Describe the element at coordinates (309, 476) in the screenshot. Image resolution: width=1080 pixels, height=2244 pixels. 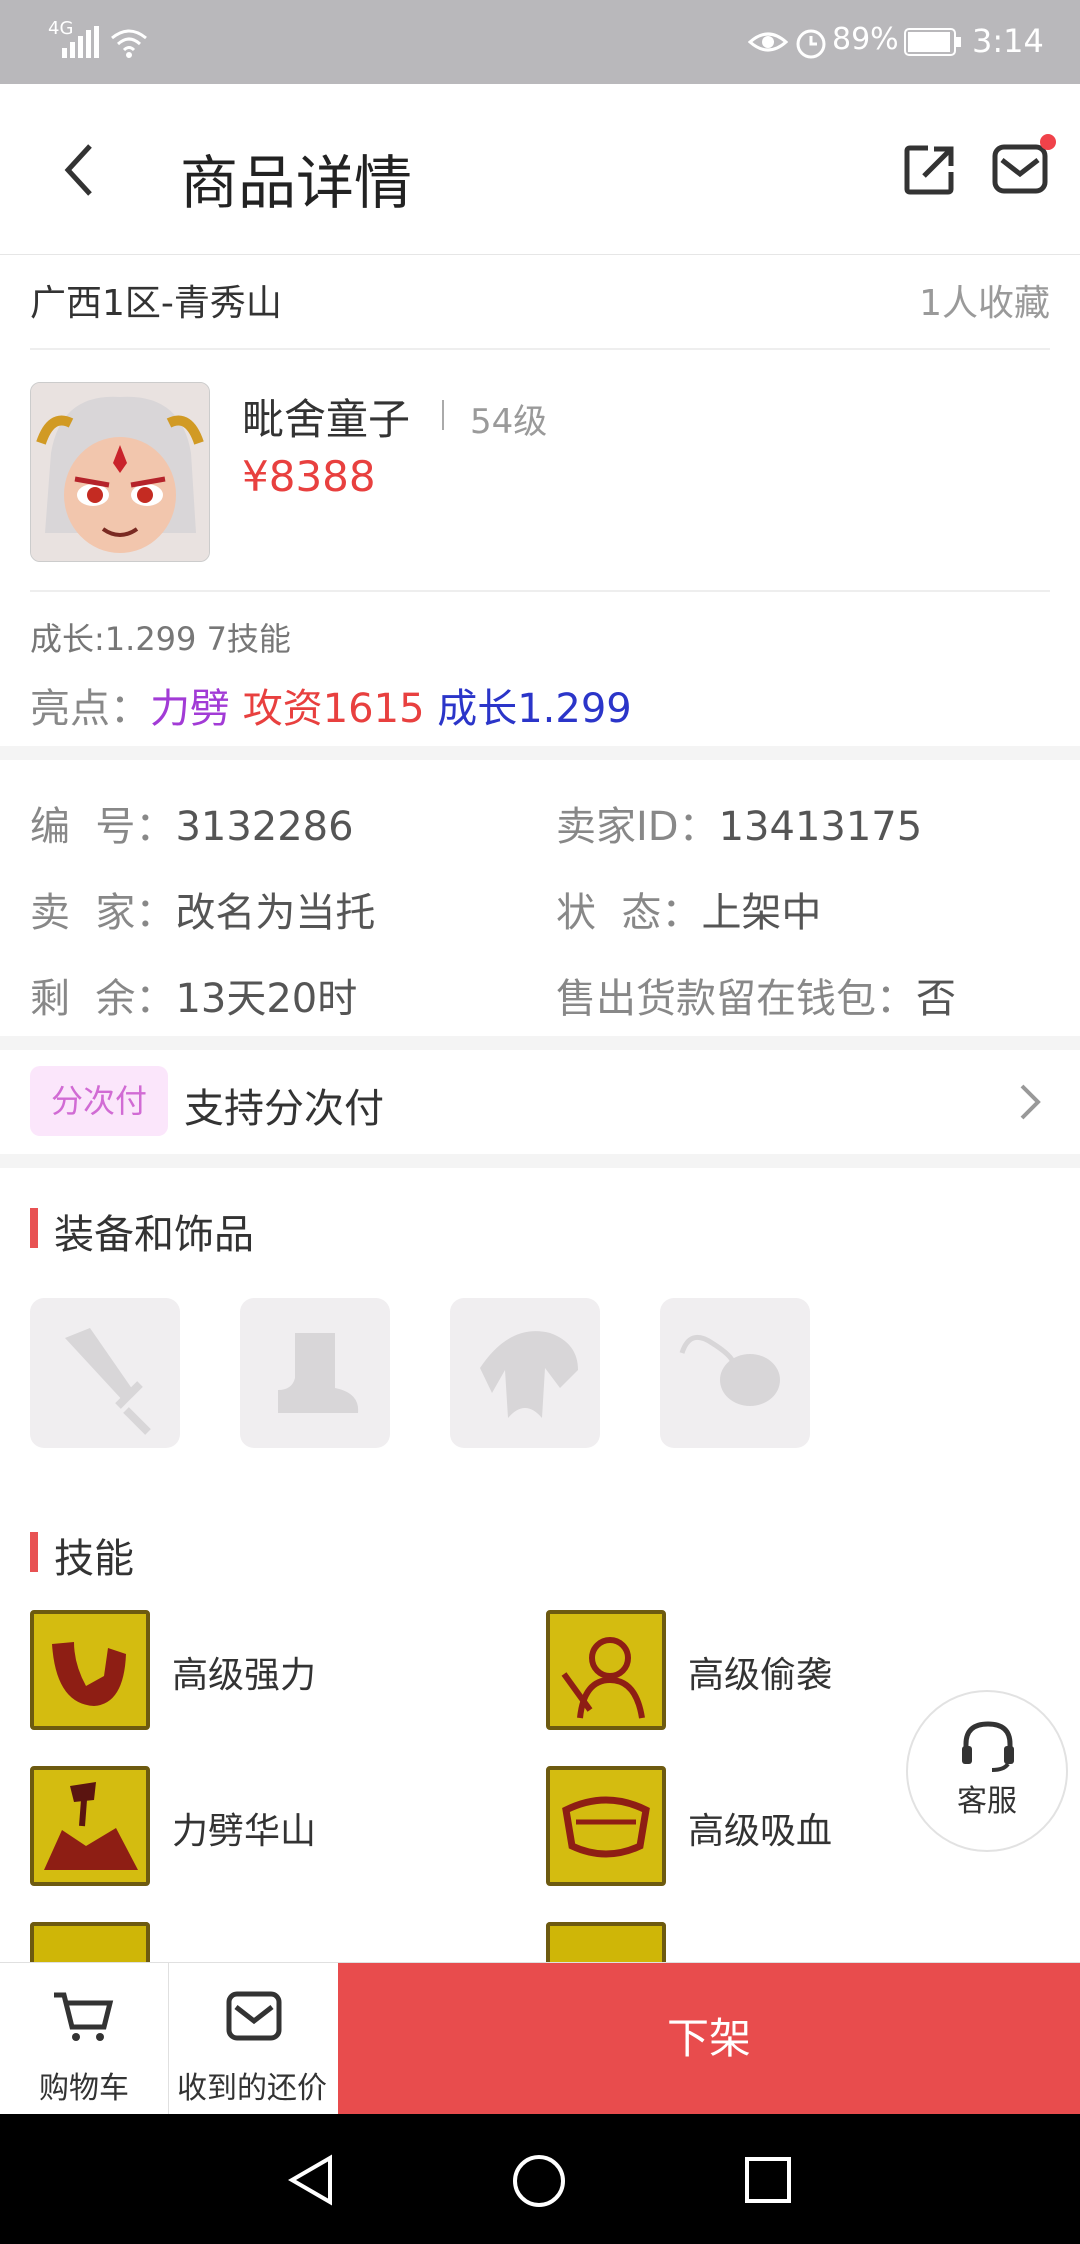
I see `price: ¥8388` at that location.